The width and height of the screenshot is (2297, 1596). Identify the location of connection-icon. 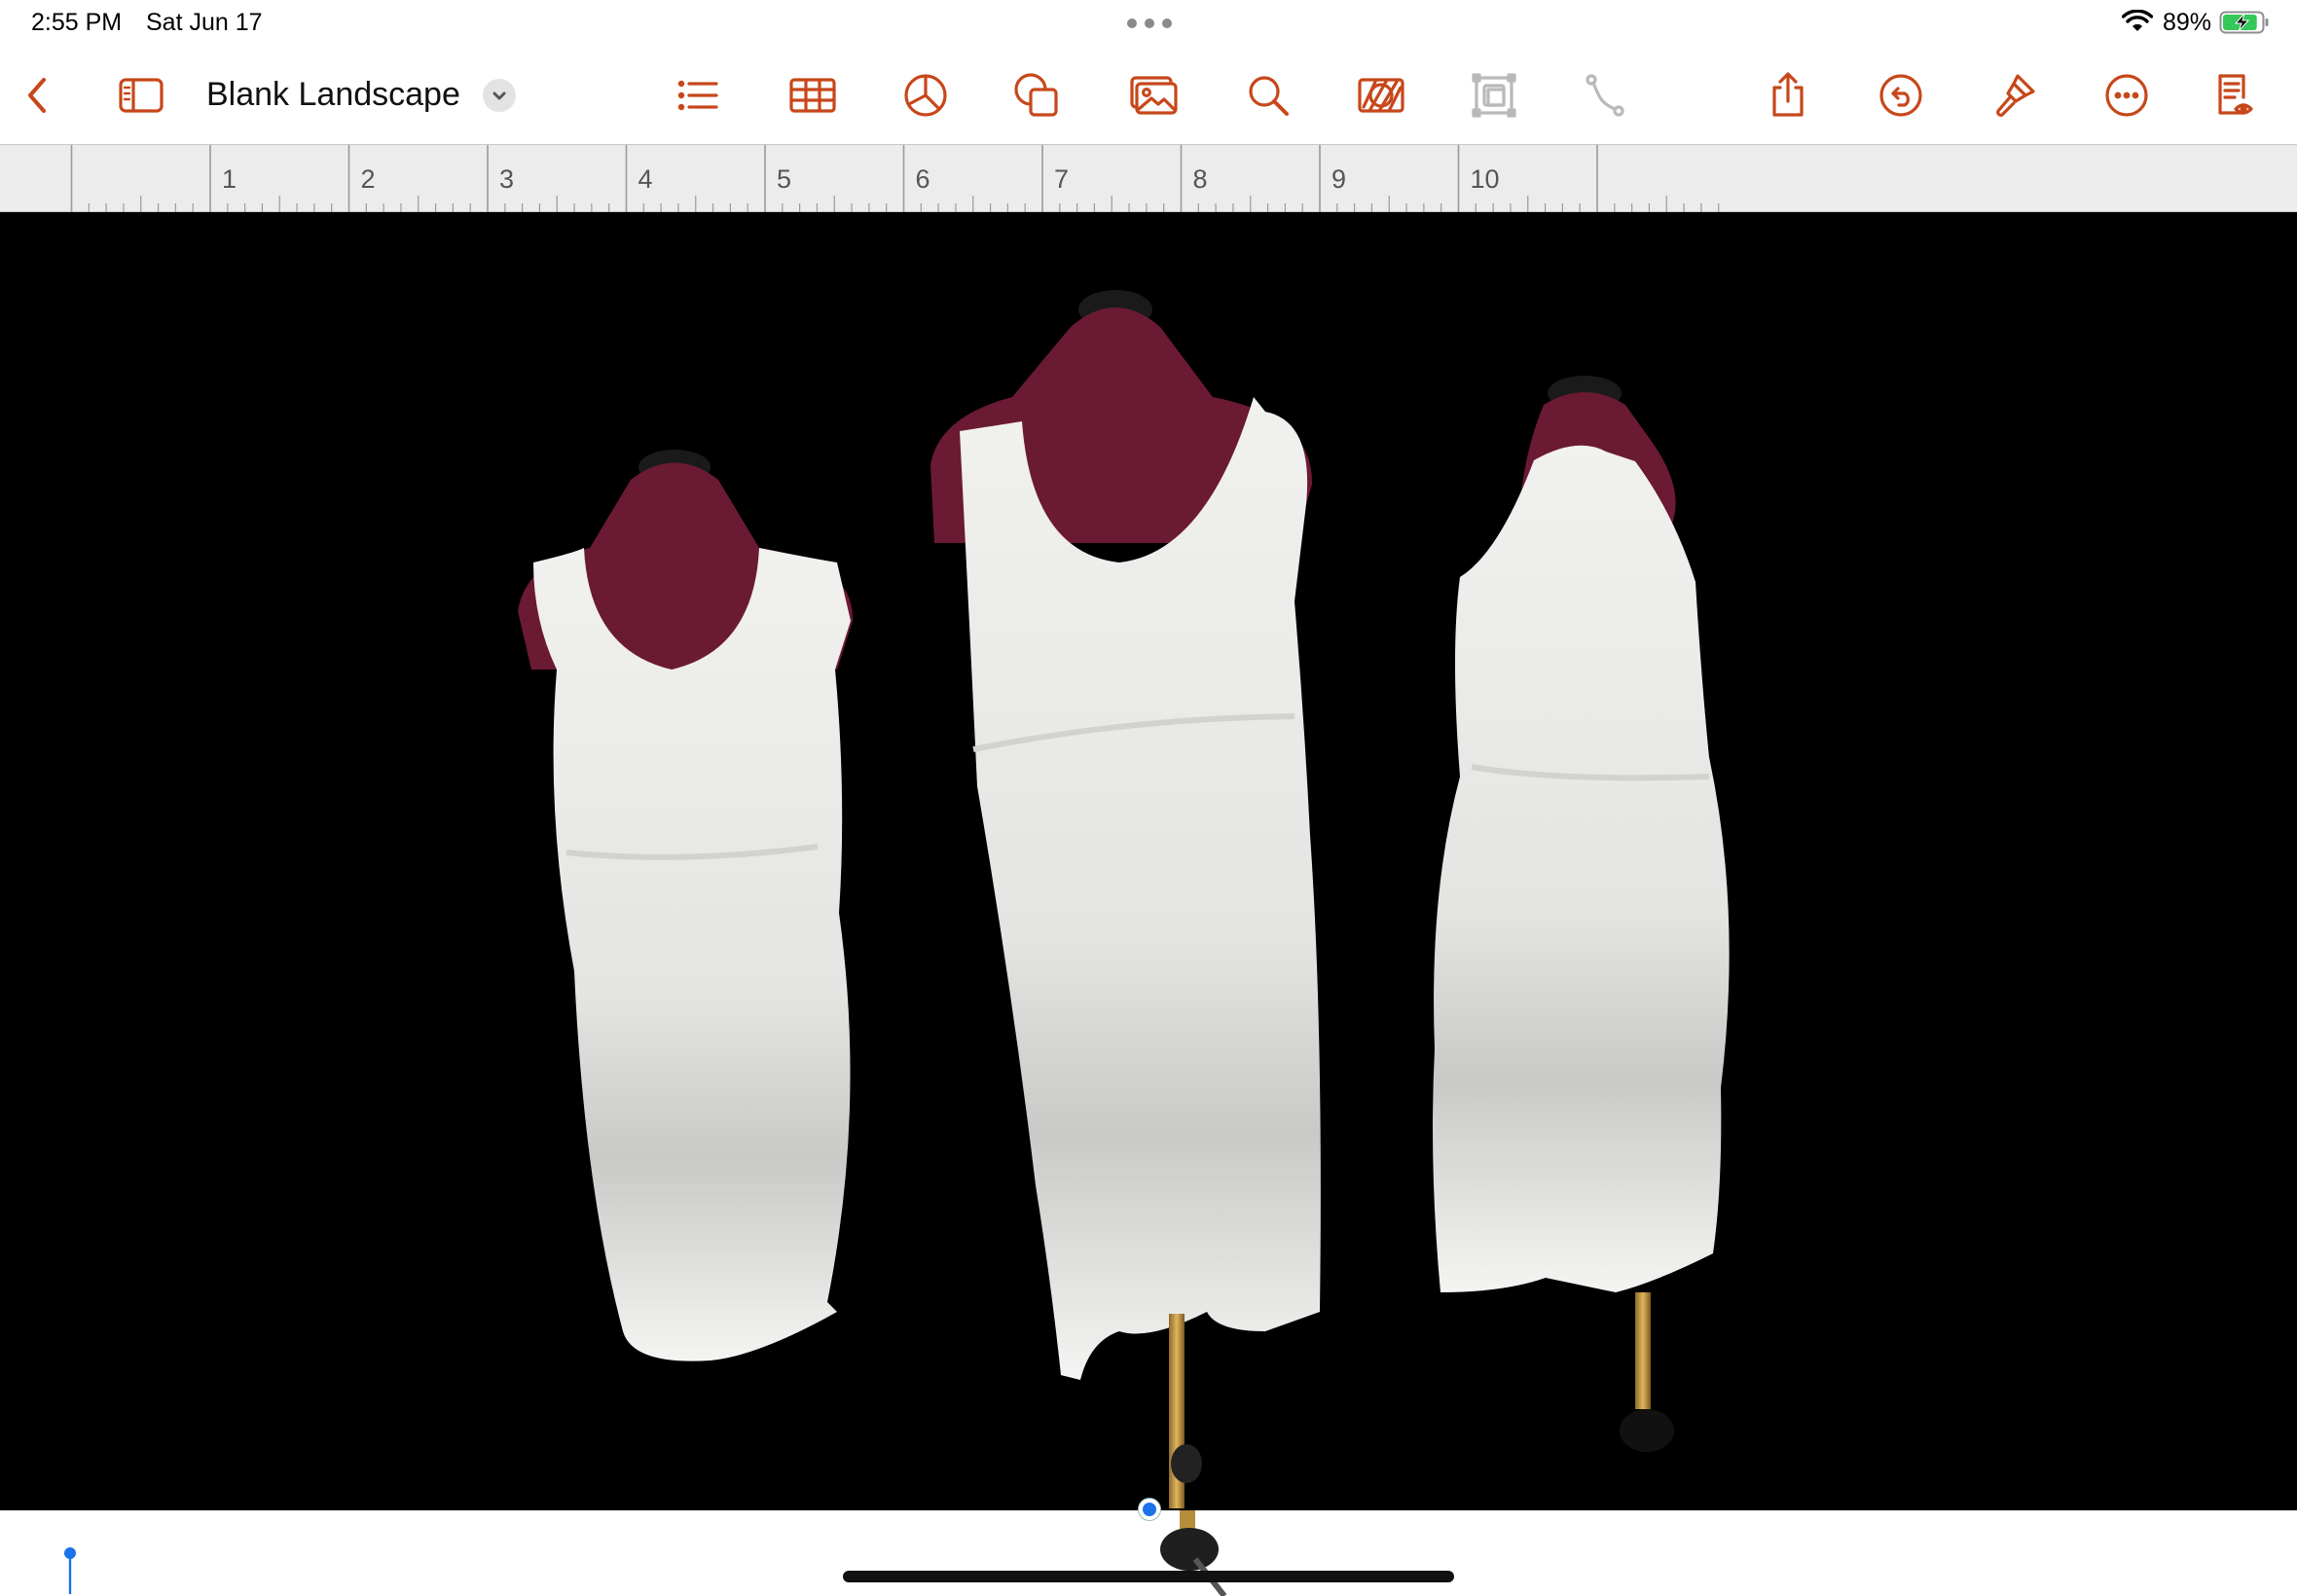
(1605, 95).